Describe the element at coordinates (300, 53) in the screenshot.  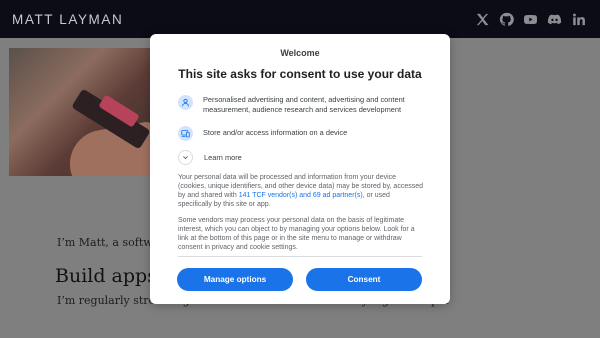
I see `dialog-welcome: Welcome` at that location.